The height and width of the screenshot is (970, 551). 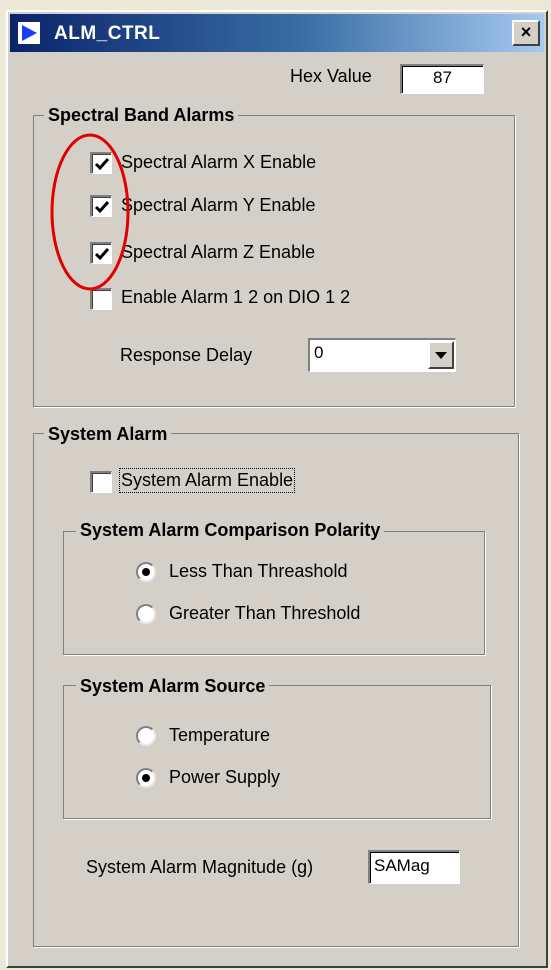 What do you see at coordinates (402, 865) in the screenshot?
I see `alarm-magnitude-value: SAMag` at bounding box center [402, 865].